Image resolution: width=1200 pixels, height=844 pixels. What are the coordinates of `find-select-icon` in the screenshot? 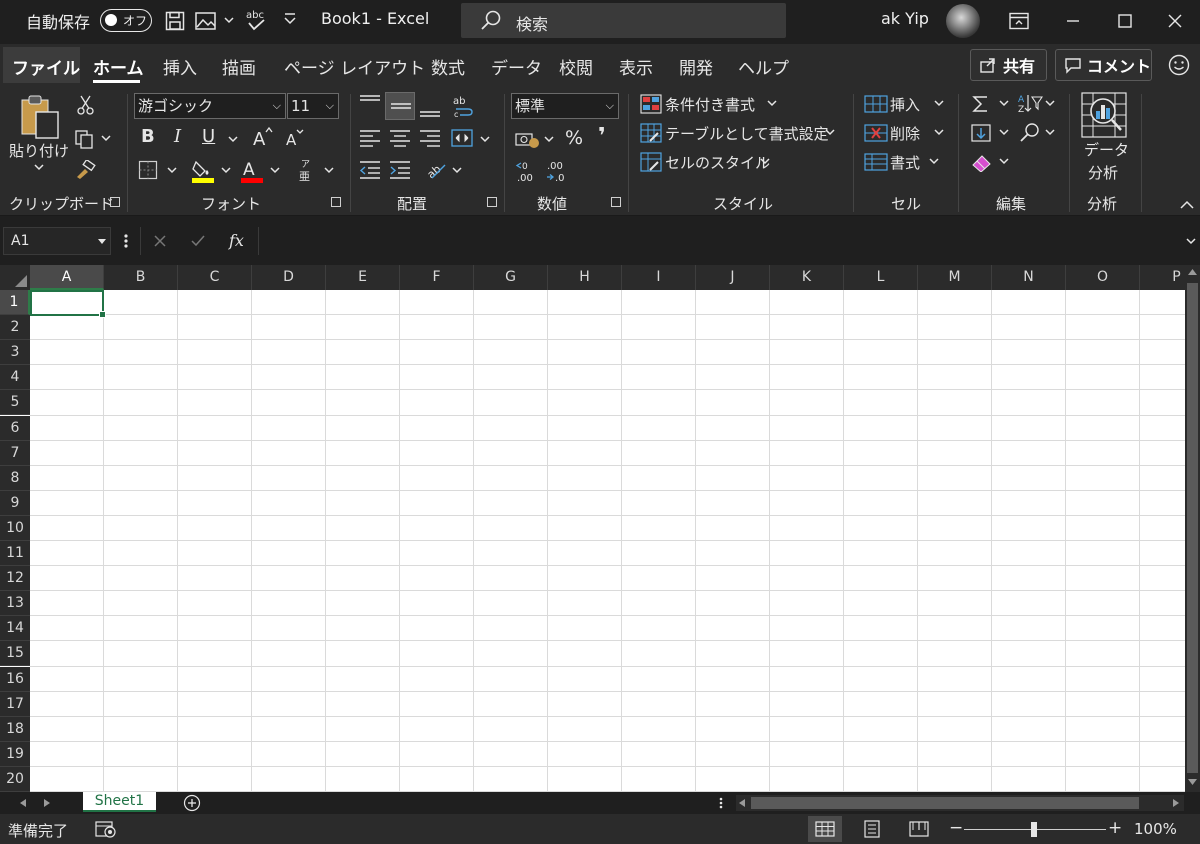 It's located at (1030, 133).